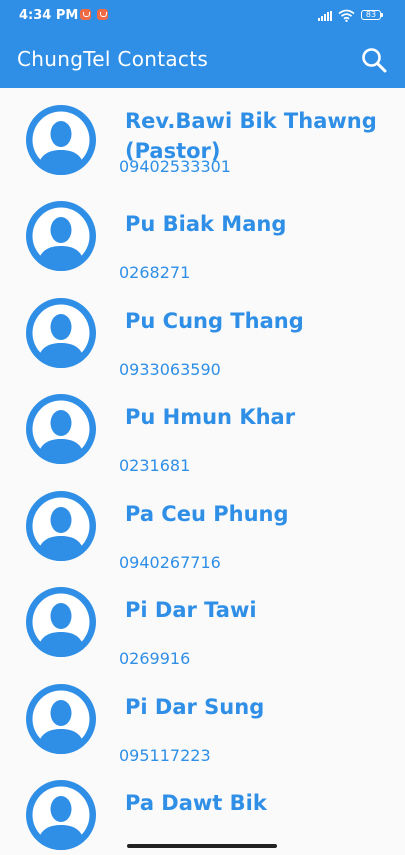  I want to click on contact-phone: 0268271, so click(155, 272).